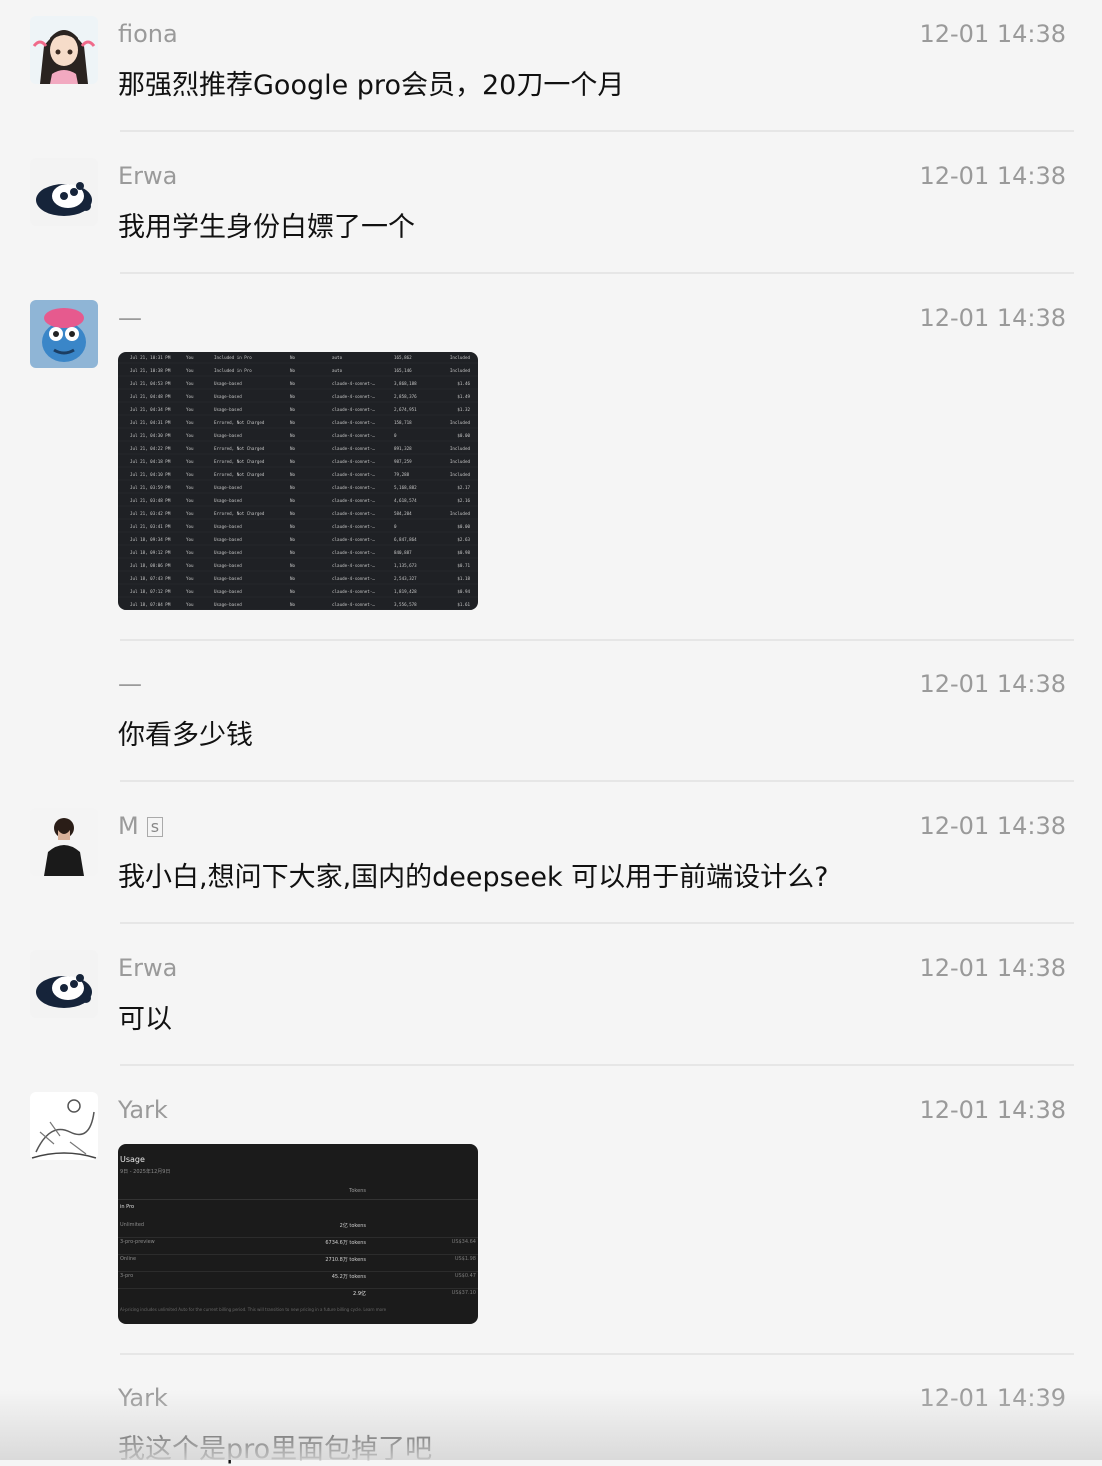  I want to click on usage-table-cell: Jul 21, 03:48 PM, so click(150, 500).